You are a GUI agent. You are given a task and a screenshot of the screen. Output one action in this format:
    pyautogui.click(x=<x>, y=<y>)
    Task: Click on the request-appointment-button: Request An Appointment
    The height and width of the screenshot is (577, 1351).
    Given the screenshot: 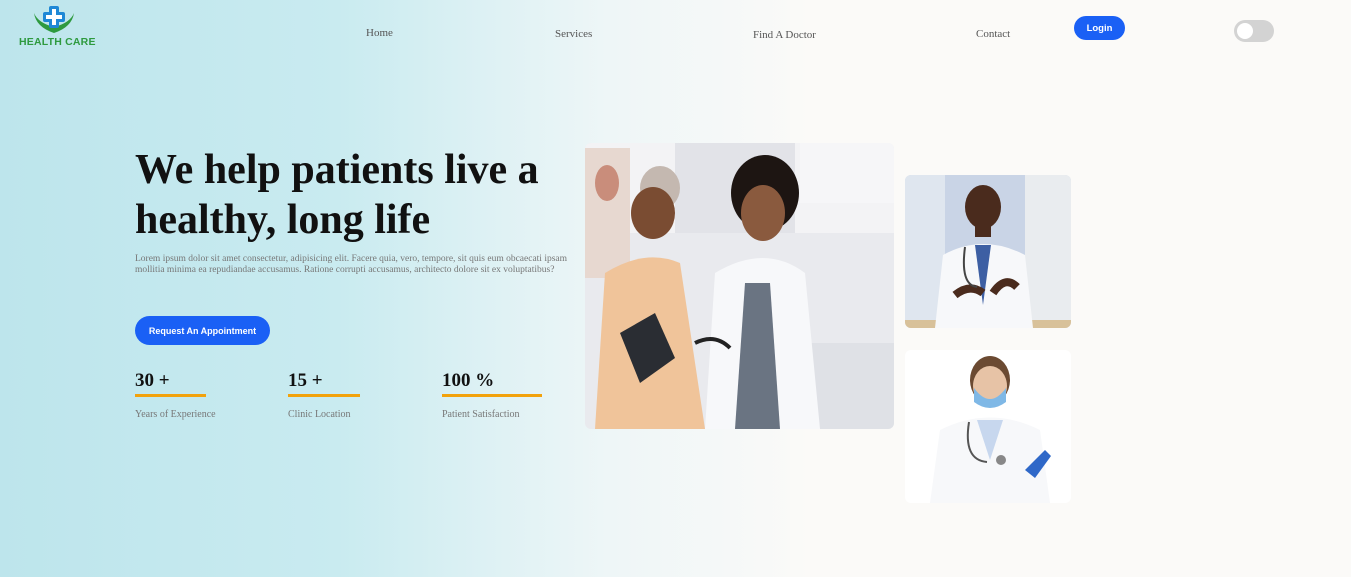 What is the action you would take?
    pyautogui.click(x=202, y=330)
    